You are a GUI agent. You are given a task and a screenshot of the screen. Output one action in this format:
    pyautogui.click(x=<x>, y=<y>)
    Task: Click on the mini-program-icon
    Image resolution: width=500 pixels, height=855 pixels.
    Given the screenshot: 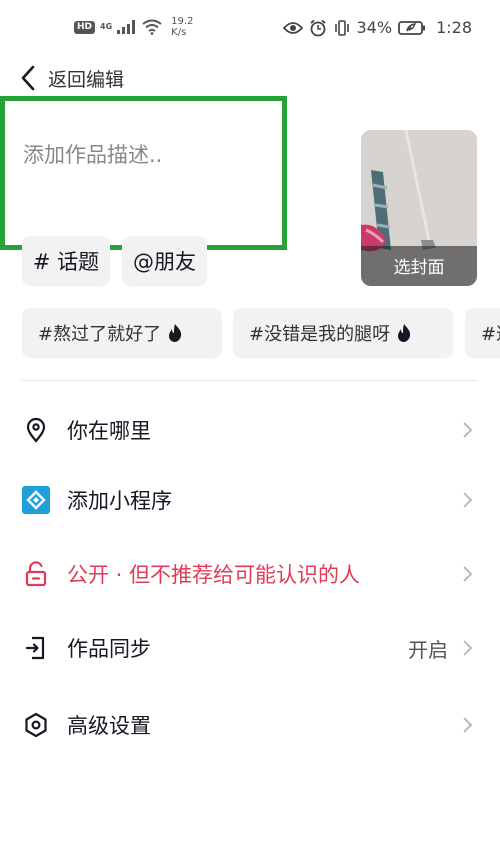 What is the action you would take?
    pyautogui.click(x=36, y=500)
    